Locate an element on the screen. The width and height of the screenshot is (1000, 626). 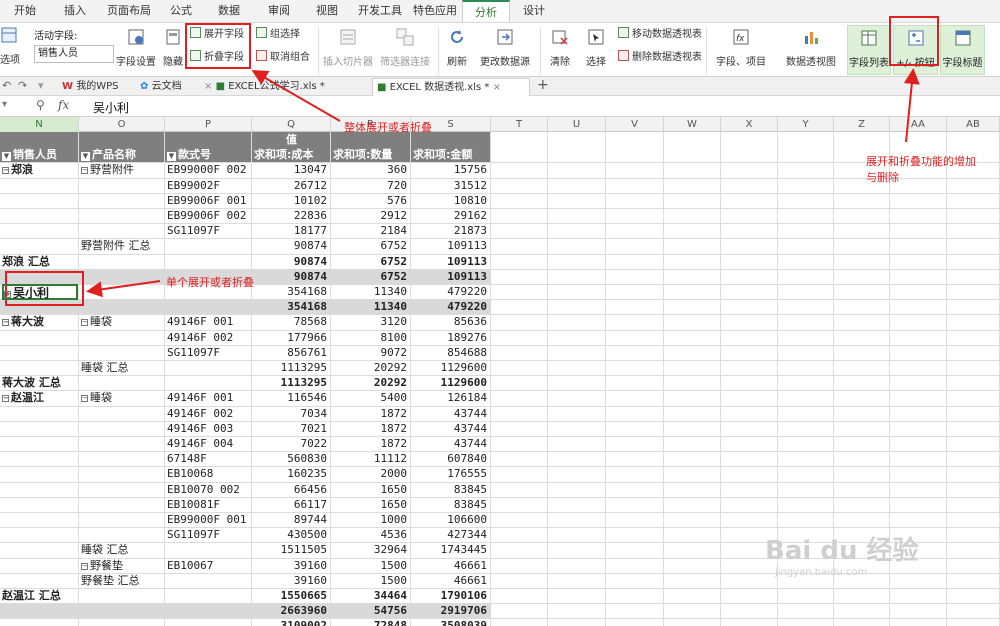
cell-value: 116546 is located at coordinates (307, 398).